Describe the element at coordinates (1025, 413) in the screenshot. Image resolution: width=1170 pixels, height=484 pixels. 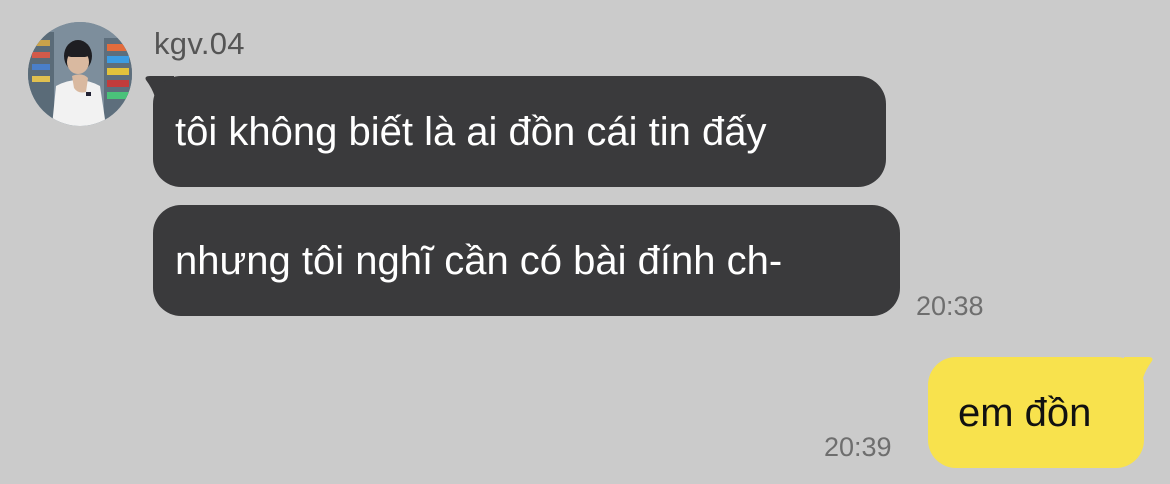
I see `message-text: em đồn` at that location.